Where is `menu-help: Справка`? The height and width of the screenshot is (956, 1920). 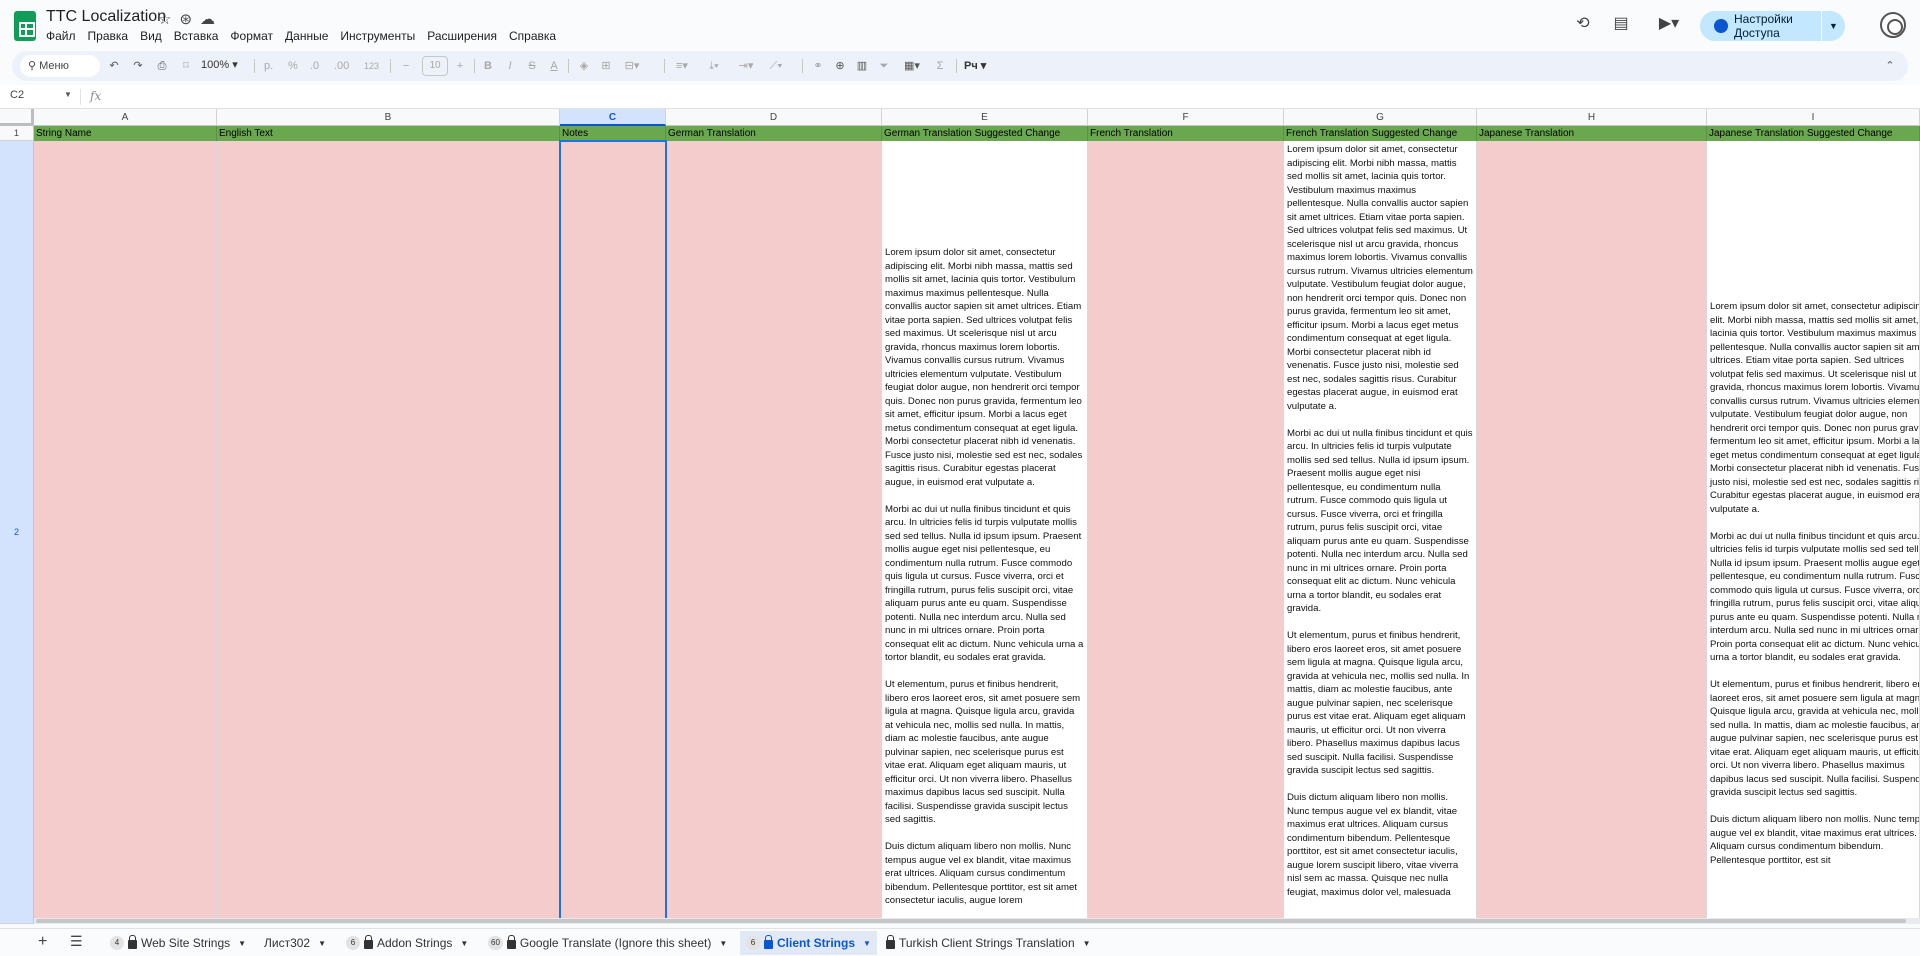
menu-help: Справка is located at coordinates (532, 36).